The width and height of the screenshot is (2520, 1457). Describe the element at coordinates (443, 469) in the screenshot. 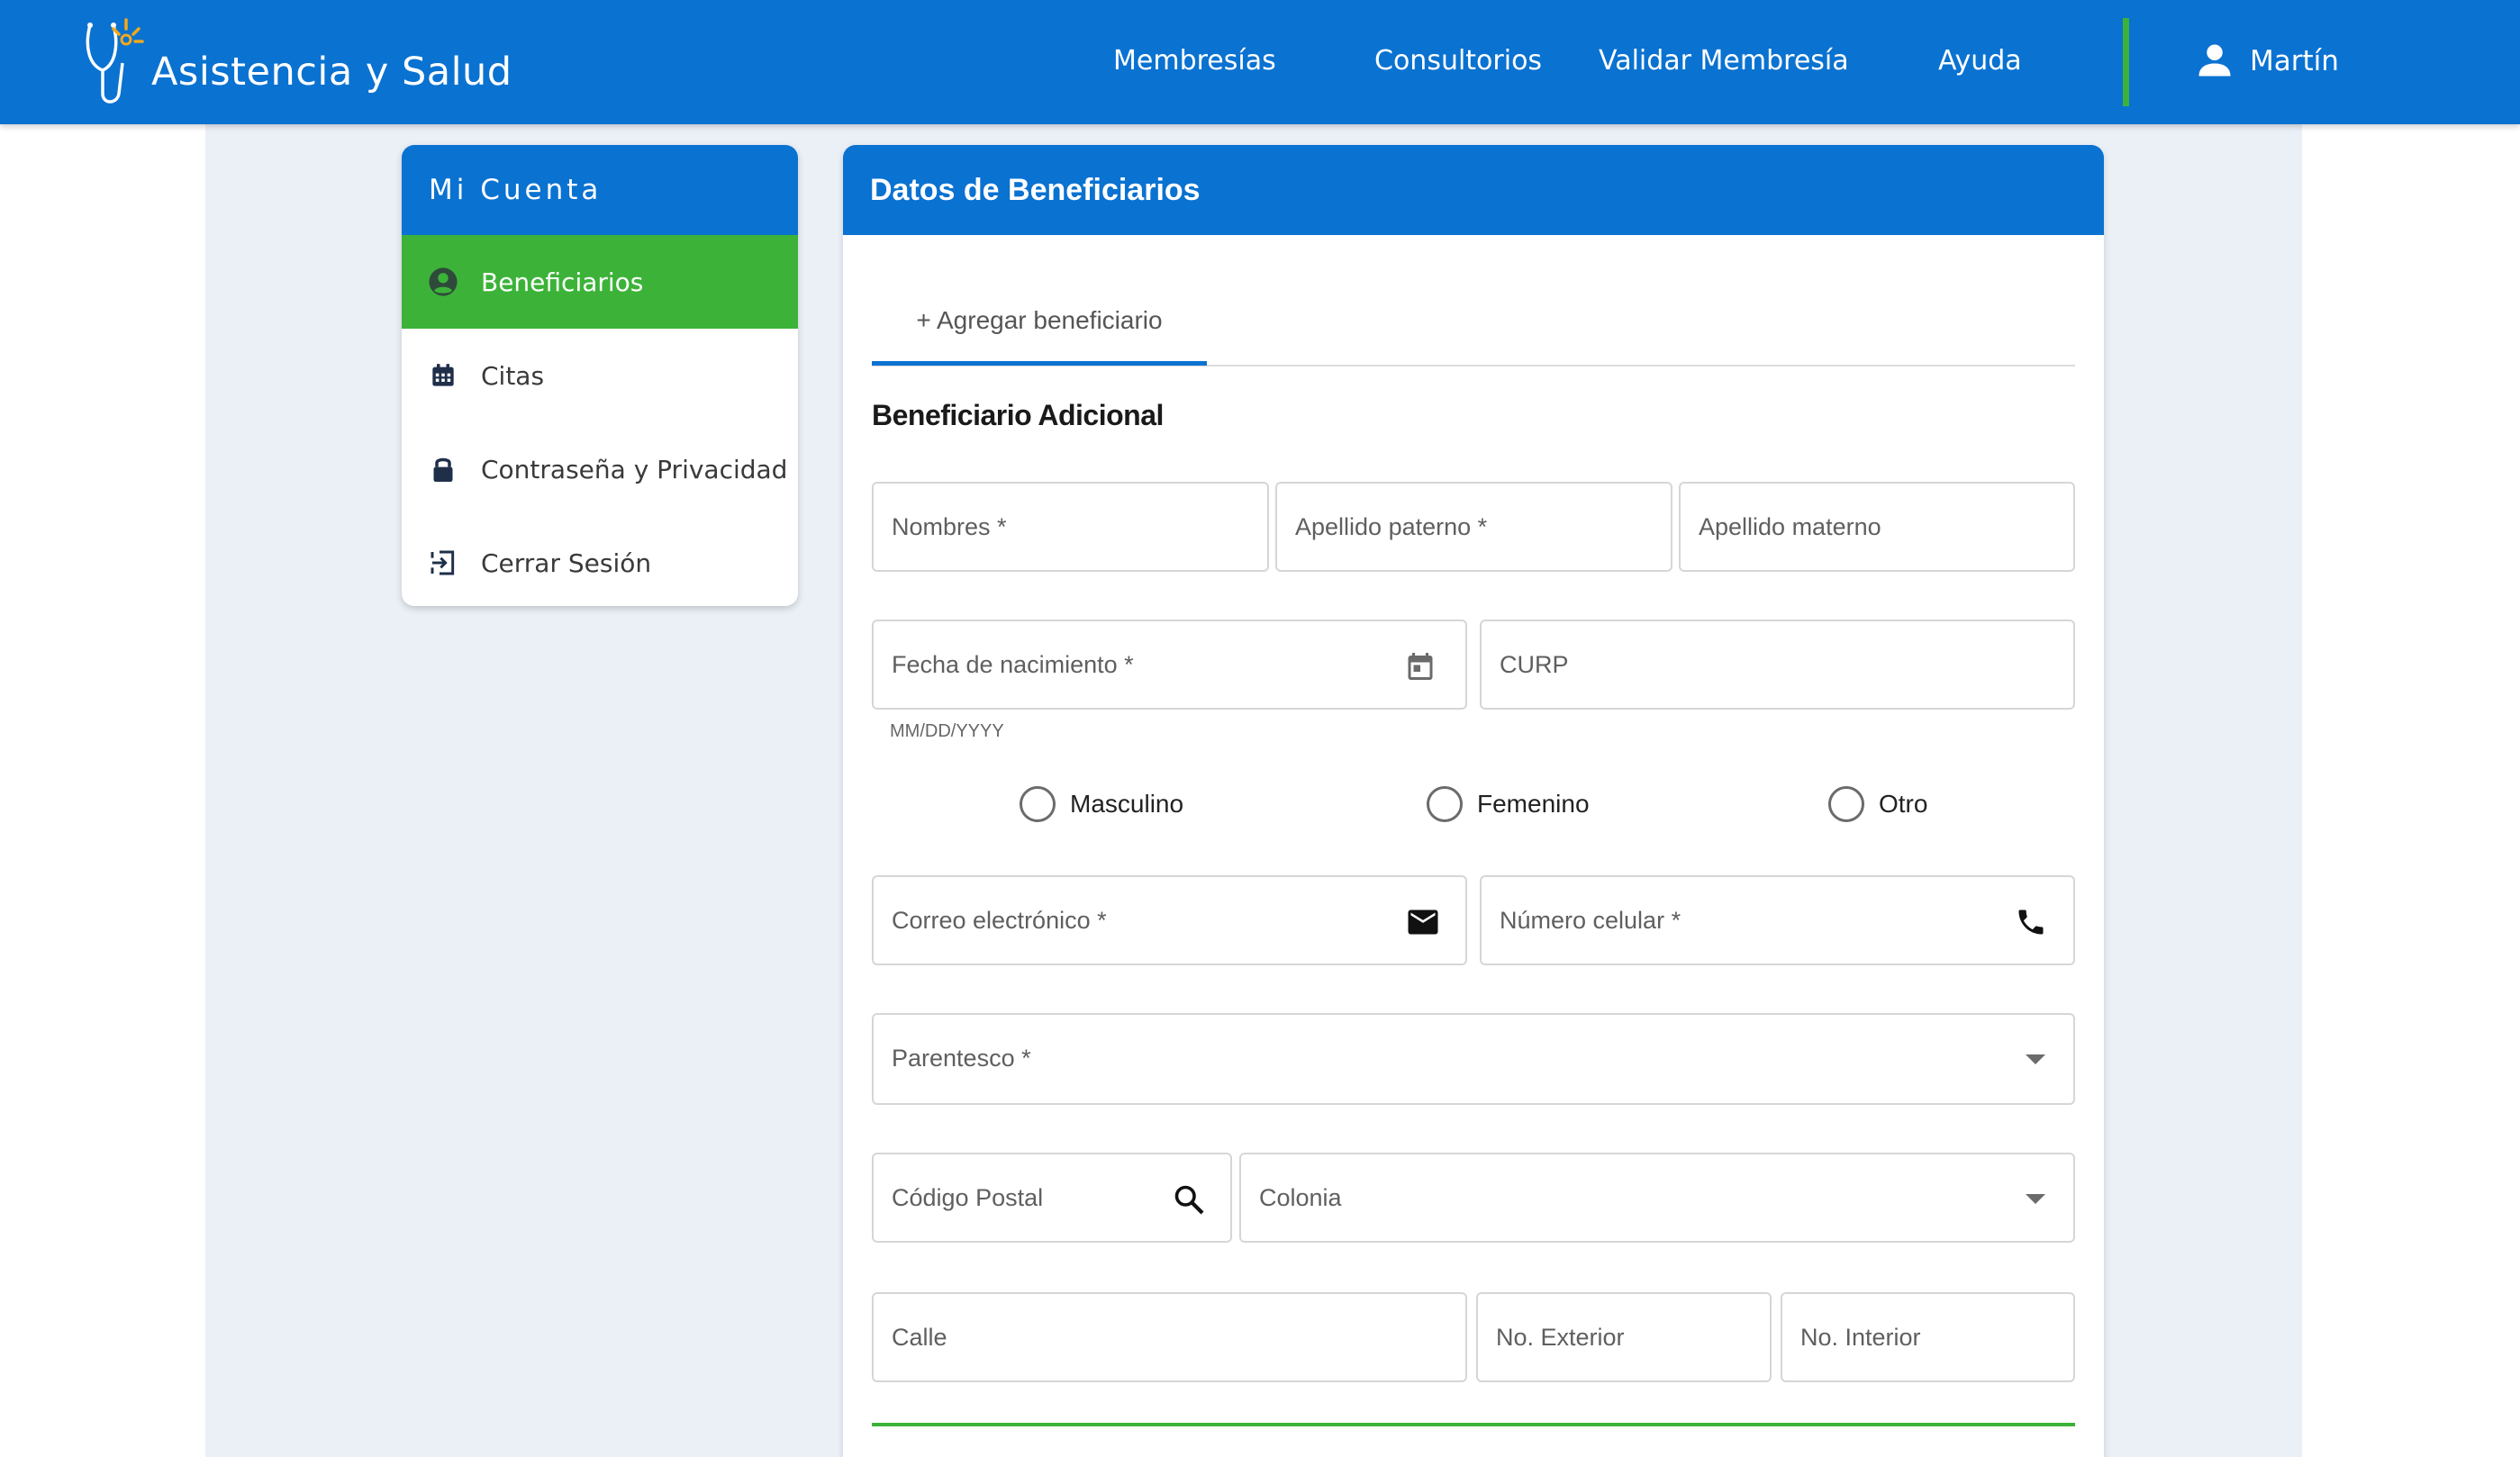

I see `lock-icon` at that location.